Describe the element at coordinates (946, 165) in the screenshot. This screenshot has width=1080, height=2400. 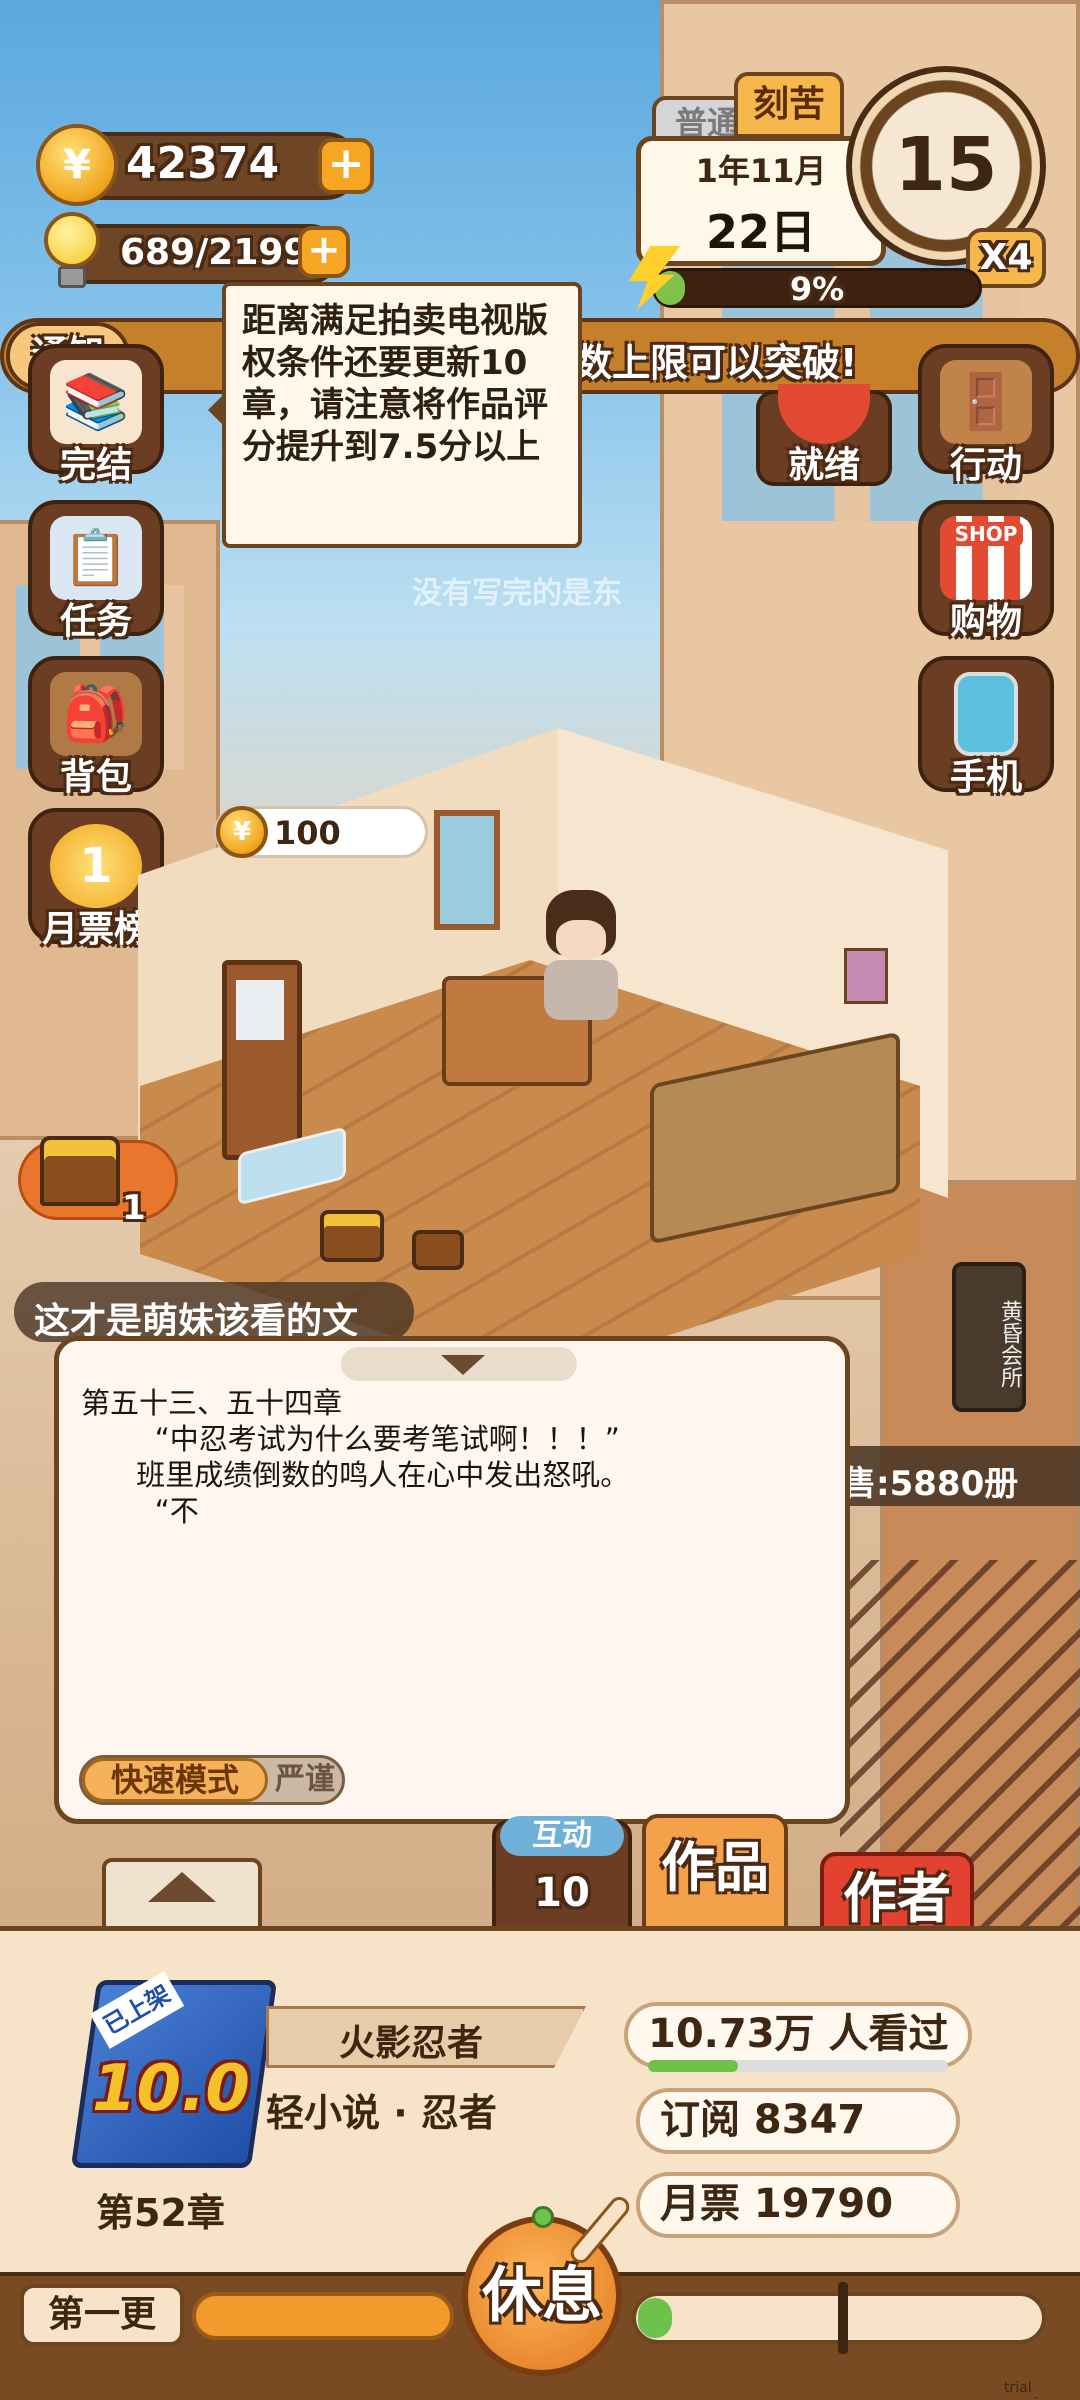
I see `clock-number: 15` at that location.